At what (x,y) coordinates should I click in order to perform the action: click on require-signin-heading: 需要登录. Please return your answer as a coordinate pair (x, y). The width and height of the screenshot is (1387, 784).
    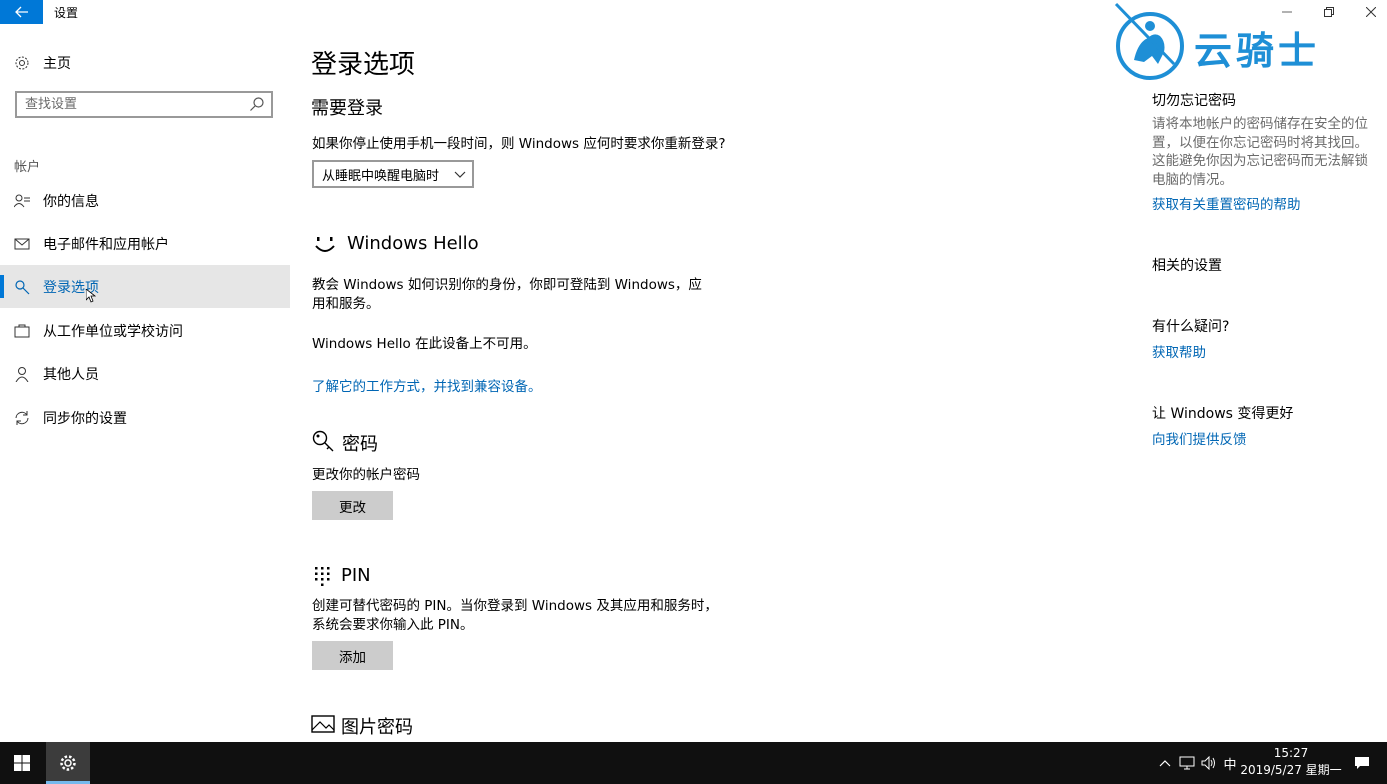
    Looking at the image, I should click on (347, 108).